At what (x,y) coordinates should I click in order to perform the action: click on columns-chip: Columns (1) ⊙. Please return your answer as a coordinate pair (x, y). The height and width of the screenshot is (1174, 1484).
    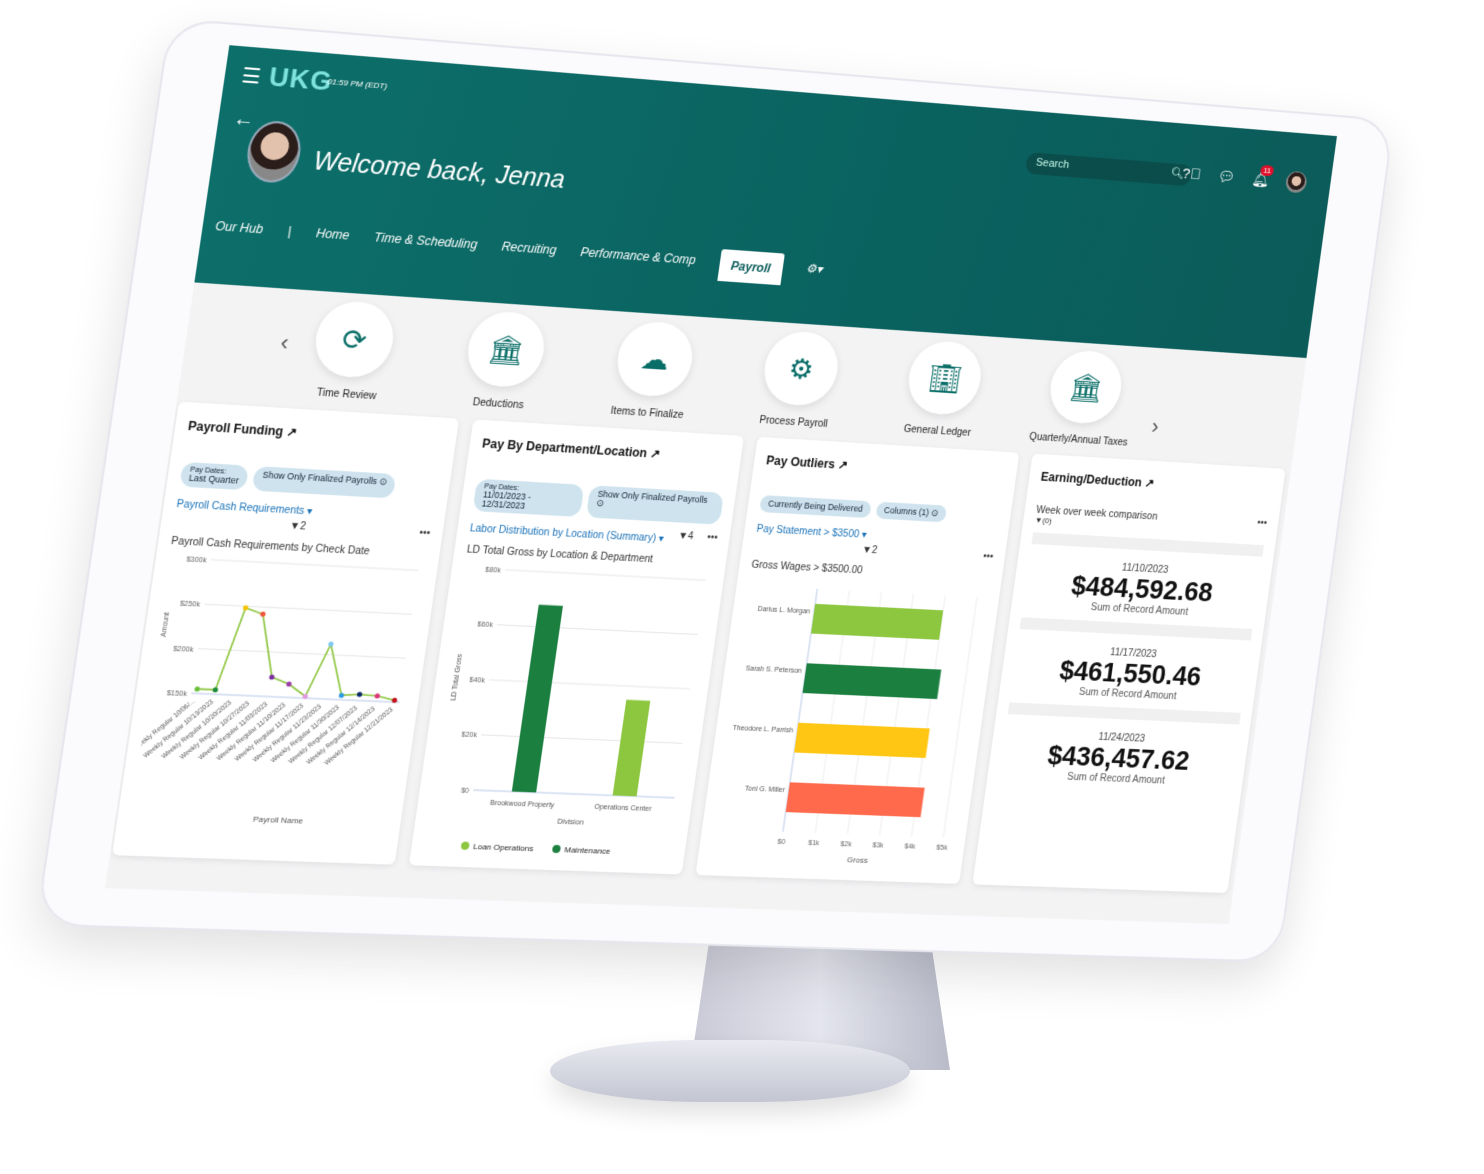
    Looking at the image, I should click on (911, 511).